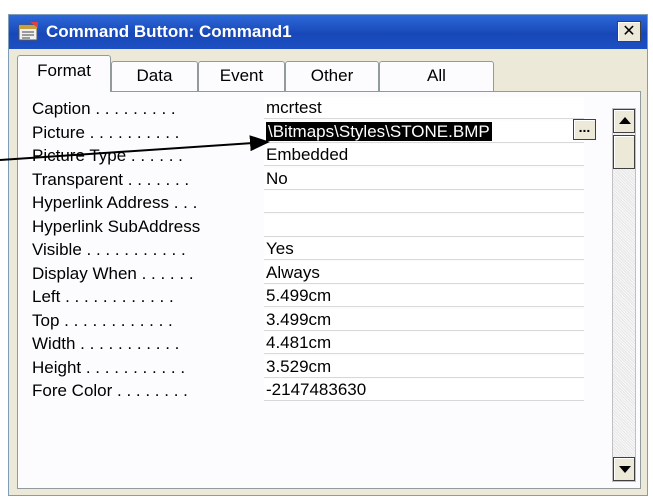 Image resolution: width=653 pixels, height=500 pixels. What do you see at coordinates (135, 148) in the screenshot?
I see `arrow-line` at bounding box center [135, 148].